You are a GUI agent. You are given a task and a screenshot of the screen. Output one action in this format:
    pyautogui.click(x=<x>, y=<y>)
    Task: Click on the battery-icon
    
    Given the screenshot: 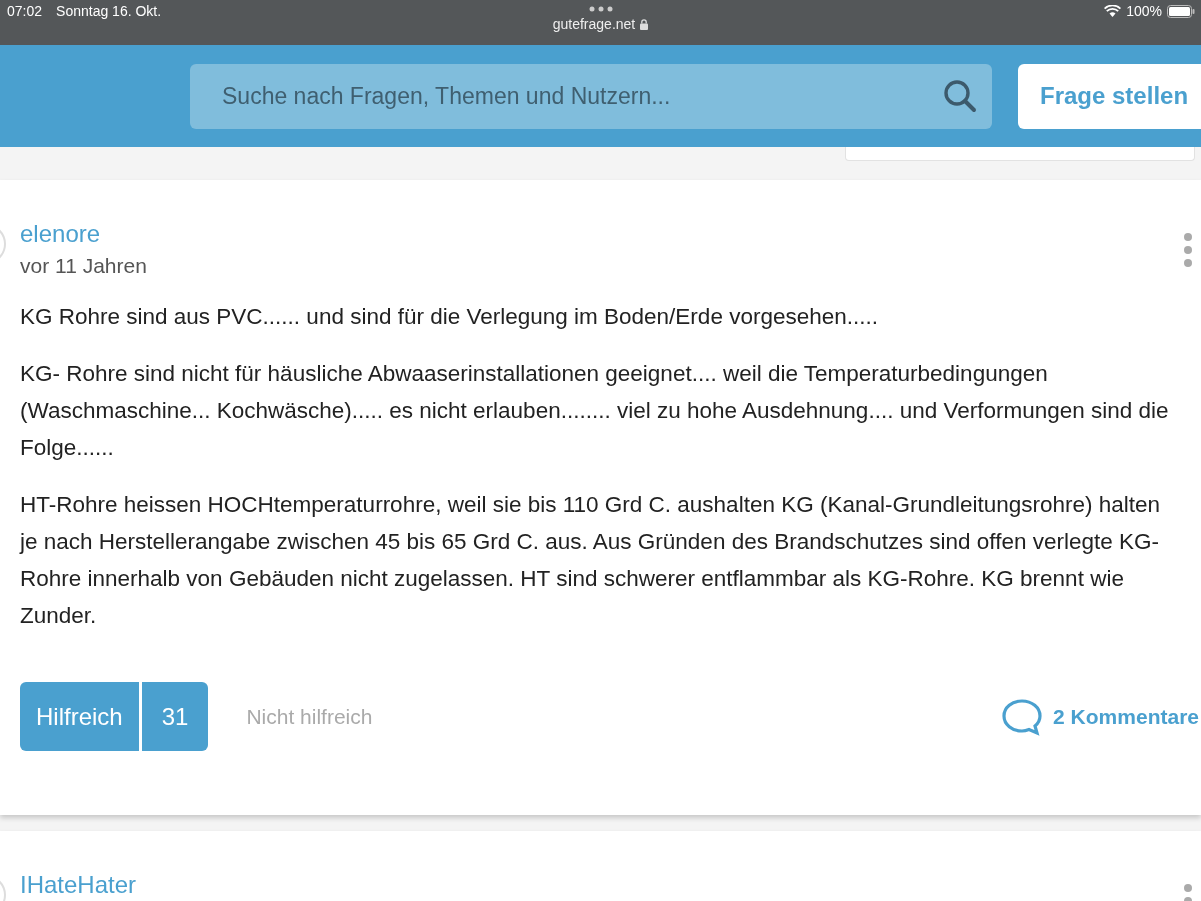 What is the action you would take?
    pyautogui.click(x=1181, y=11)
    